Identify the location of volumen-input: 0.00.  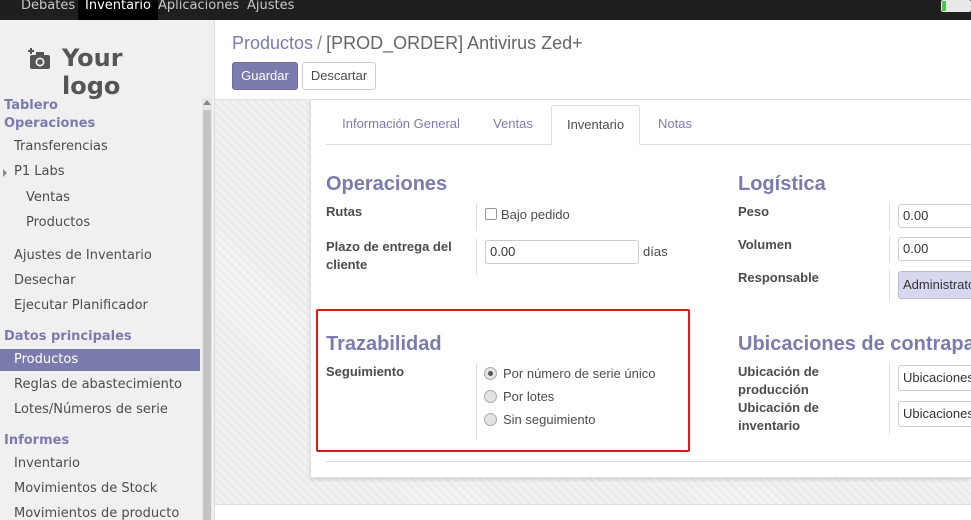
(934, 249).